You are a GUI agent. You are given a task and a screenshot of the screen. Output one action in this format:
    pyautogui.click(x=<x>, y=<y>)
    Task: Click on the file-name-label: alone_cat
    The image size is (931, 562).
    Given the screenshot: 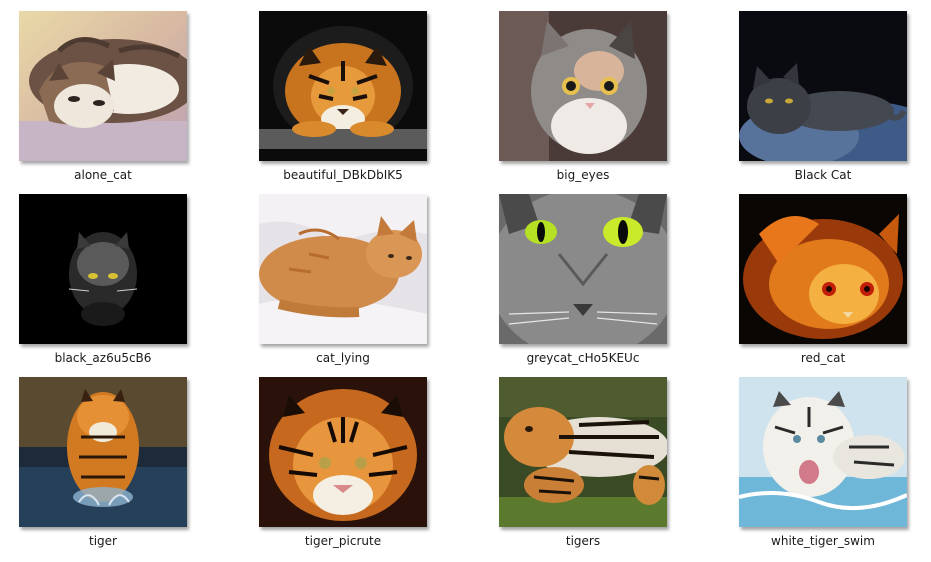 What is the action you would take?
    pyautogui.click(x=103, y=175)
    